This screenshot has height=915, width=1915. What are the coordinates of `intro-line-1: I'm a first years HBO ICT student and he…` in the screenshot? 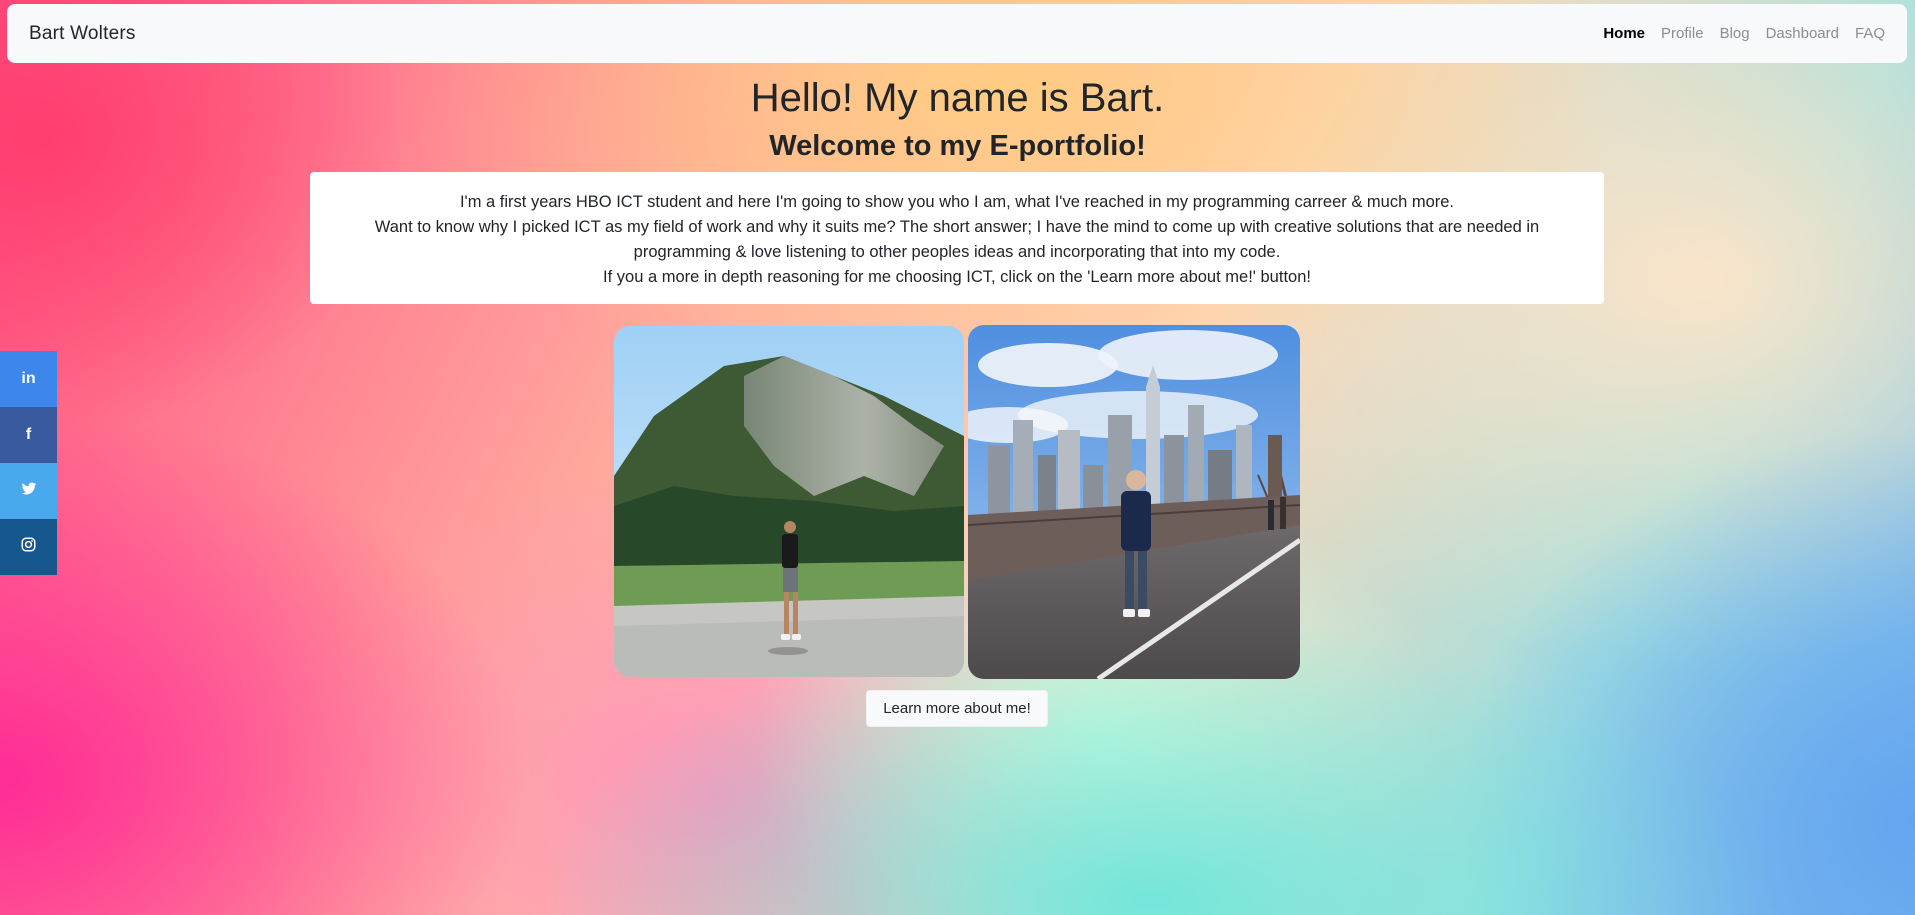 It's located at (957, 202).